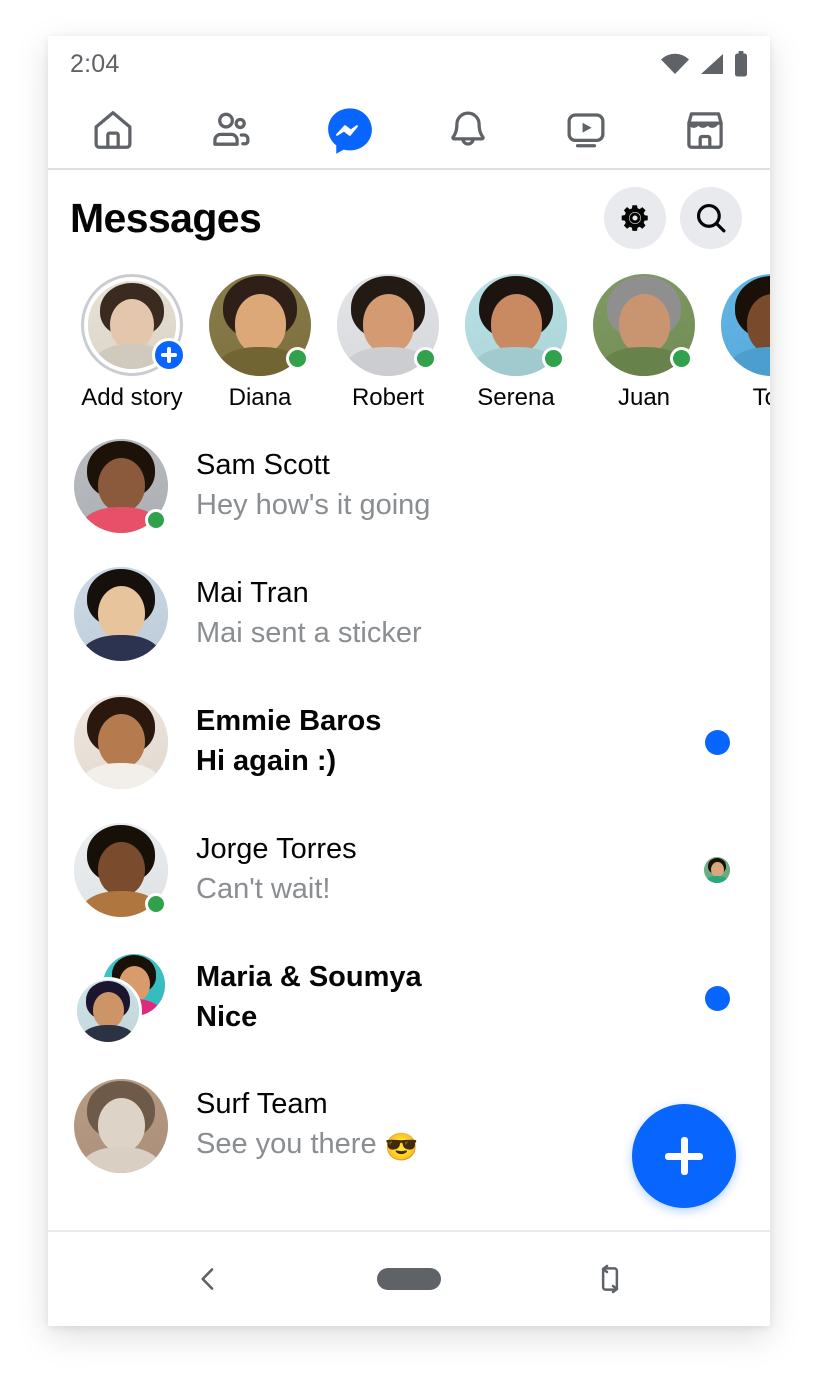  I want to click on battery-icon, so click(741, 64).